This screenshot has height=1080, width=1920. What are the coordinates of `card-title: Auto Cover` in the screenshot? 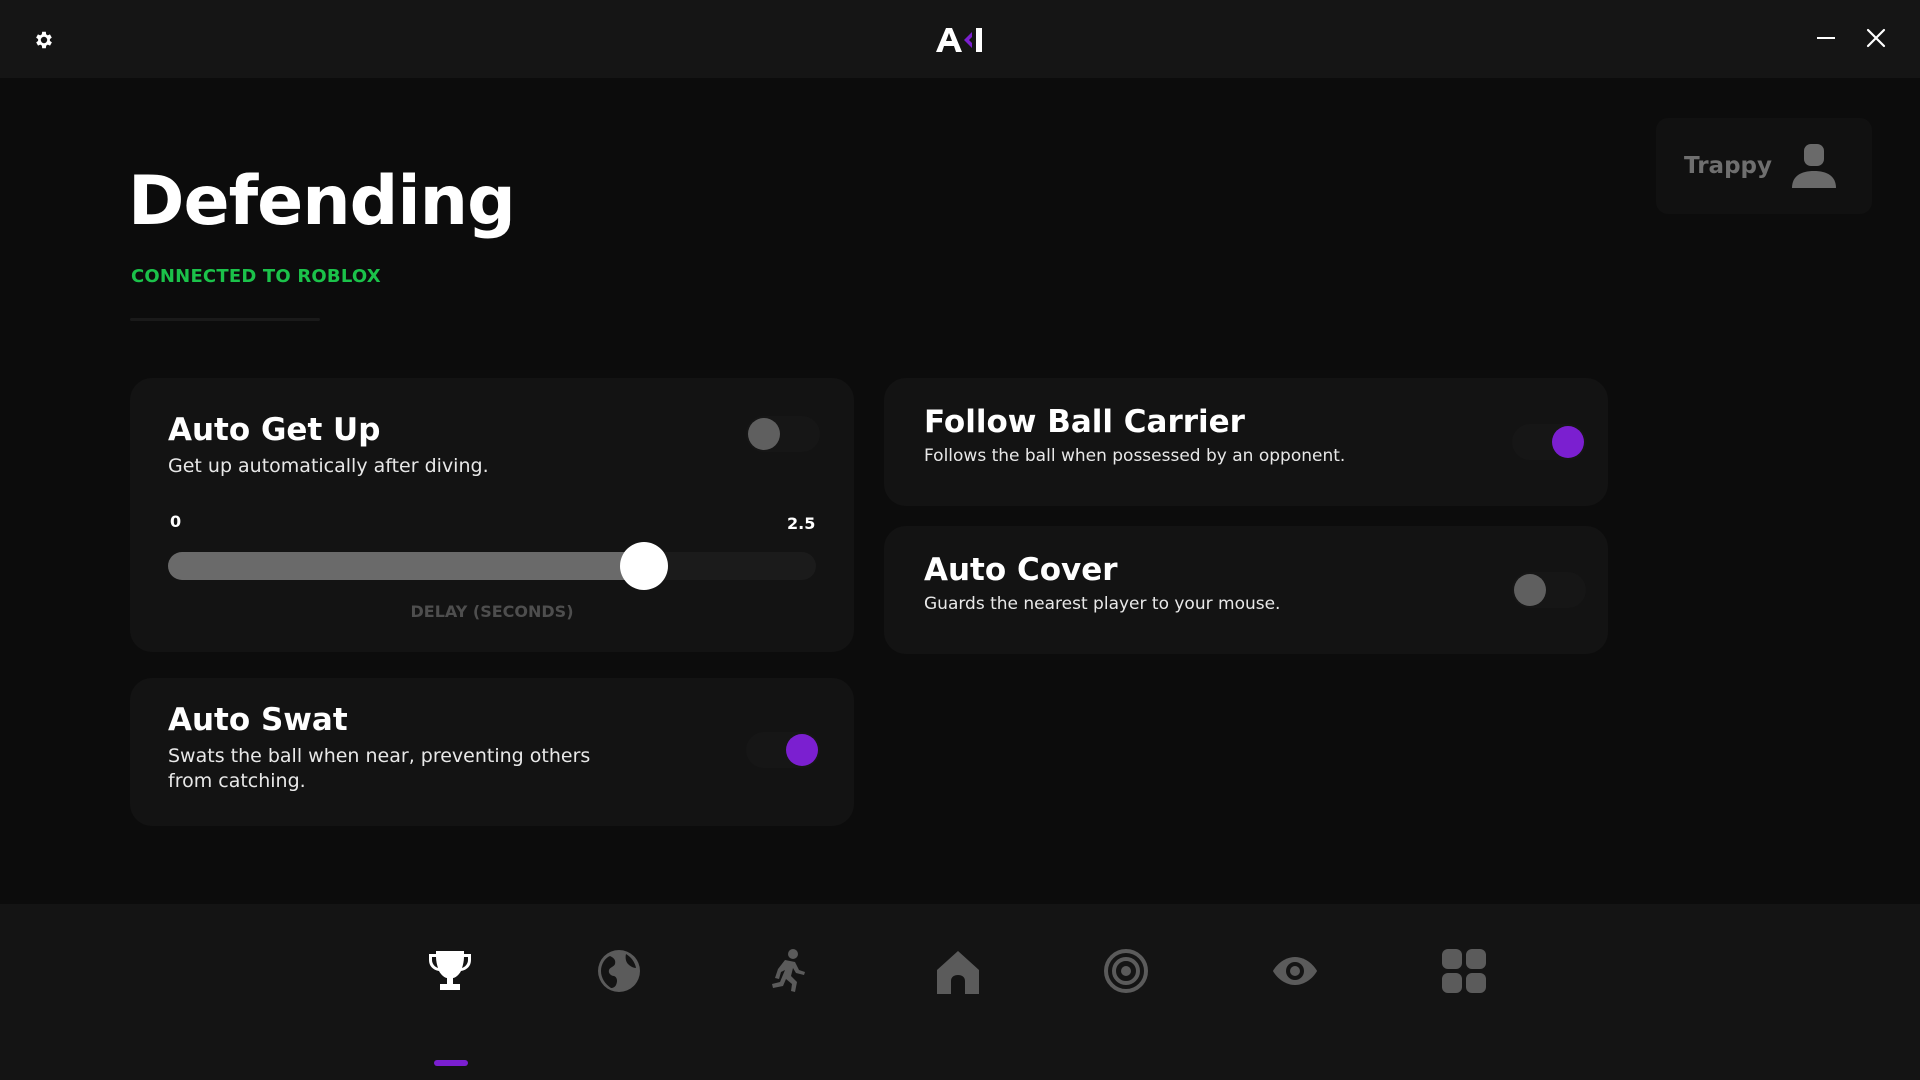 It's located at (1021, 570).